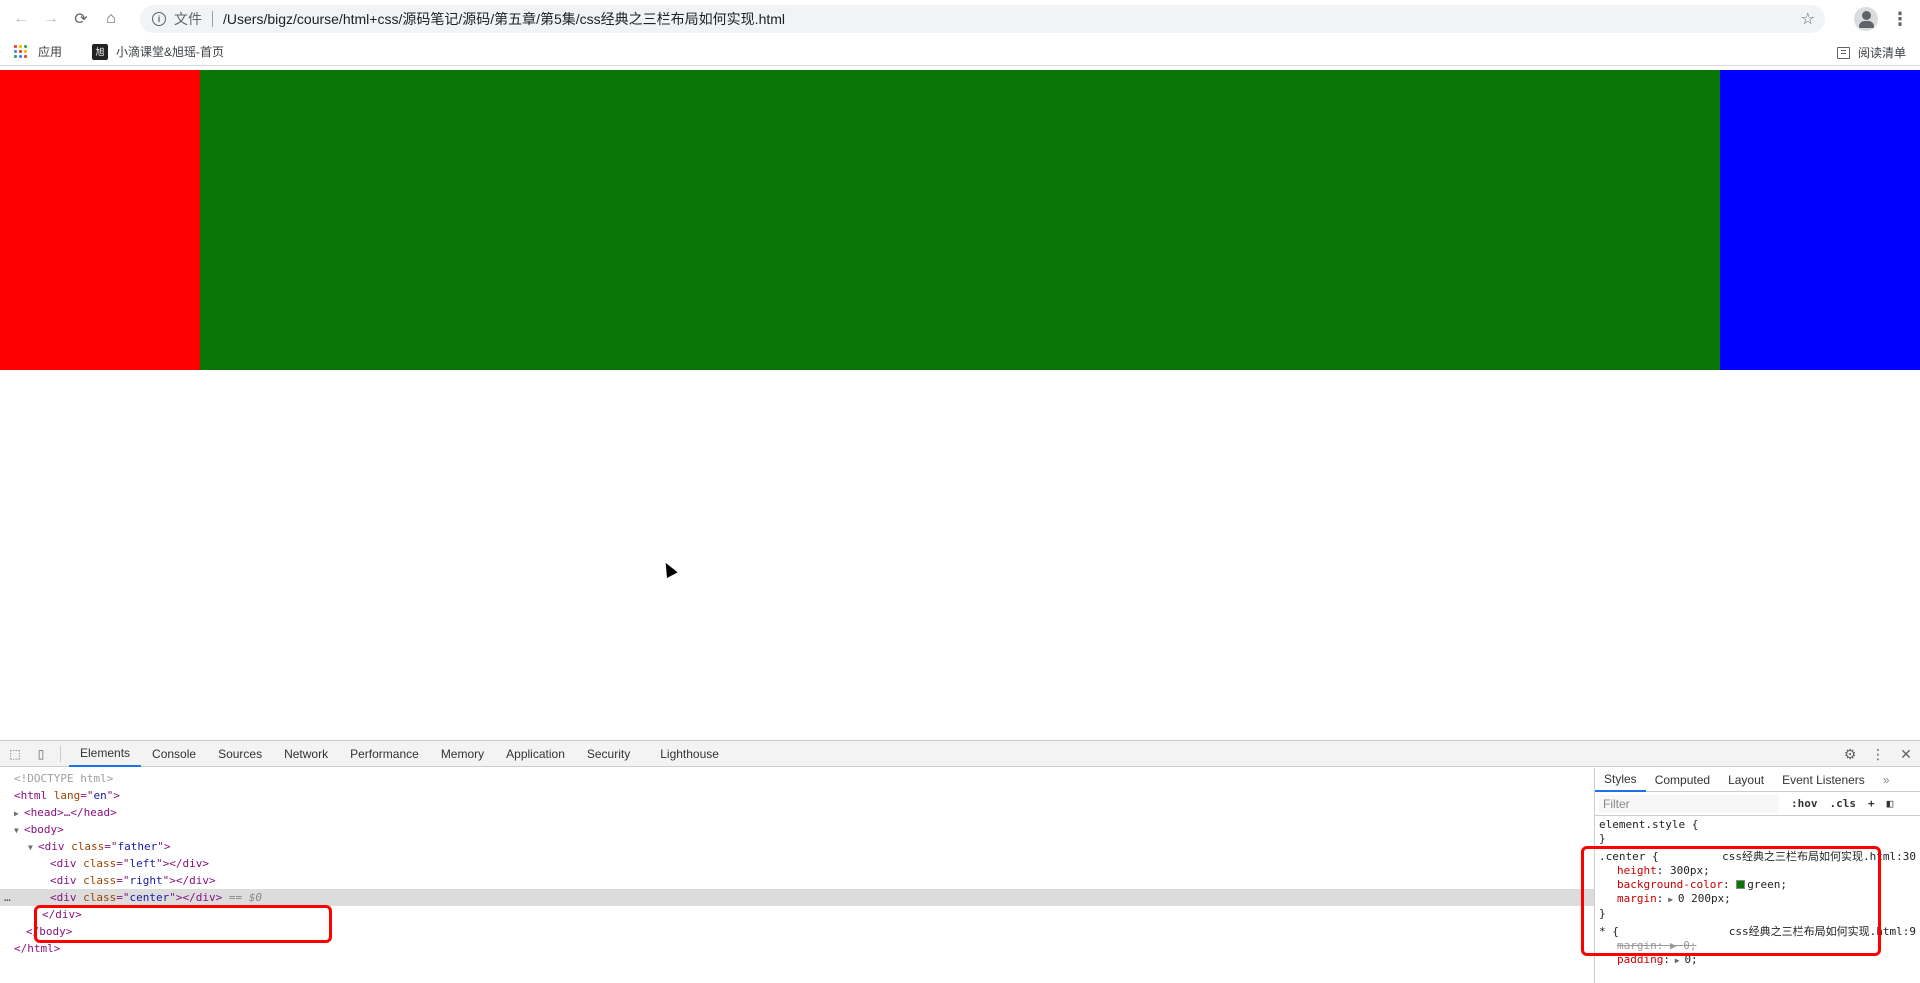  Describe the element at coordinates (797, 846) in the screenshot. I see `dom-div-father: ▼ <div class="father">` at that location.